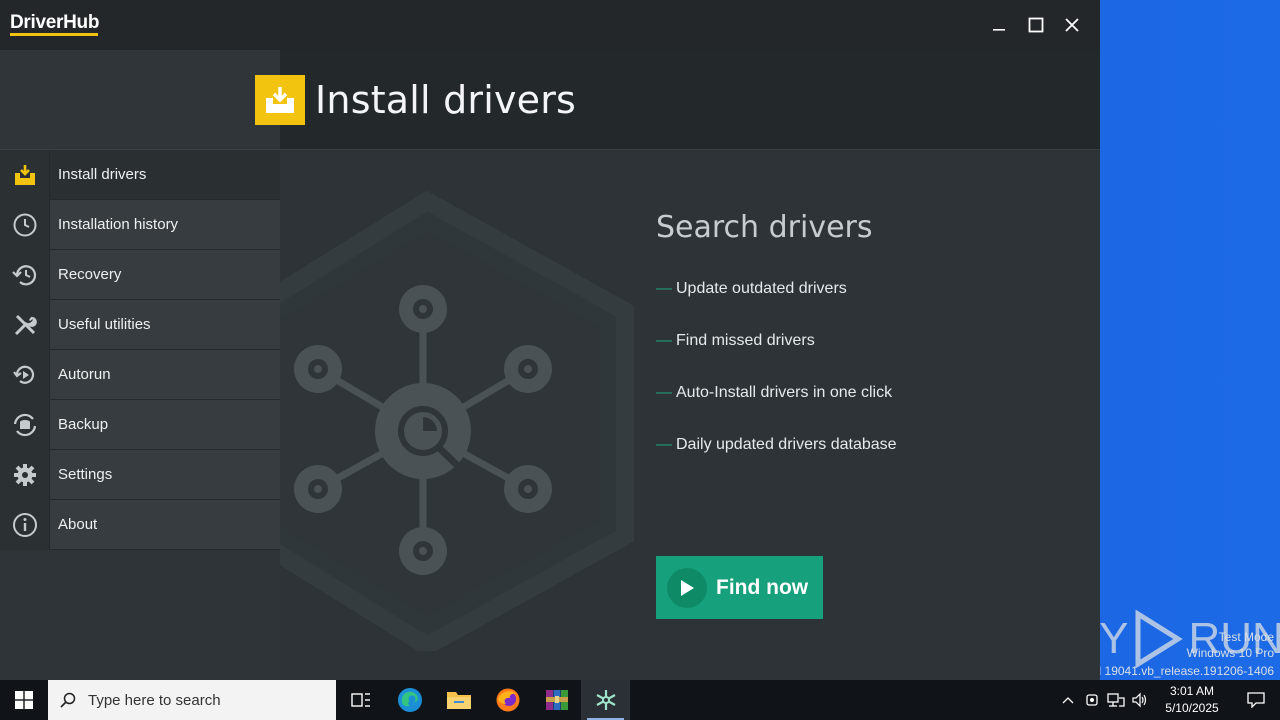 The image size is (1280, 720). What do you see at coordinates (154, 700) in the screenshot?
I see `search-placeholder: Type here to search` at bounding box center [154, 700].